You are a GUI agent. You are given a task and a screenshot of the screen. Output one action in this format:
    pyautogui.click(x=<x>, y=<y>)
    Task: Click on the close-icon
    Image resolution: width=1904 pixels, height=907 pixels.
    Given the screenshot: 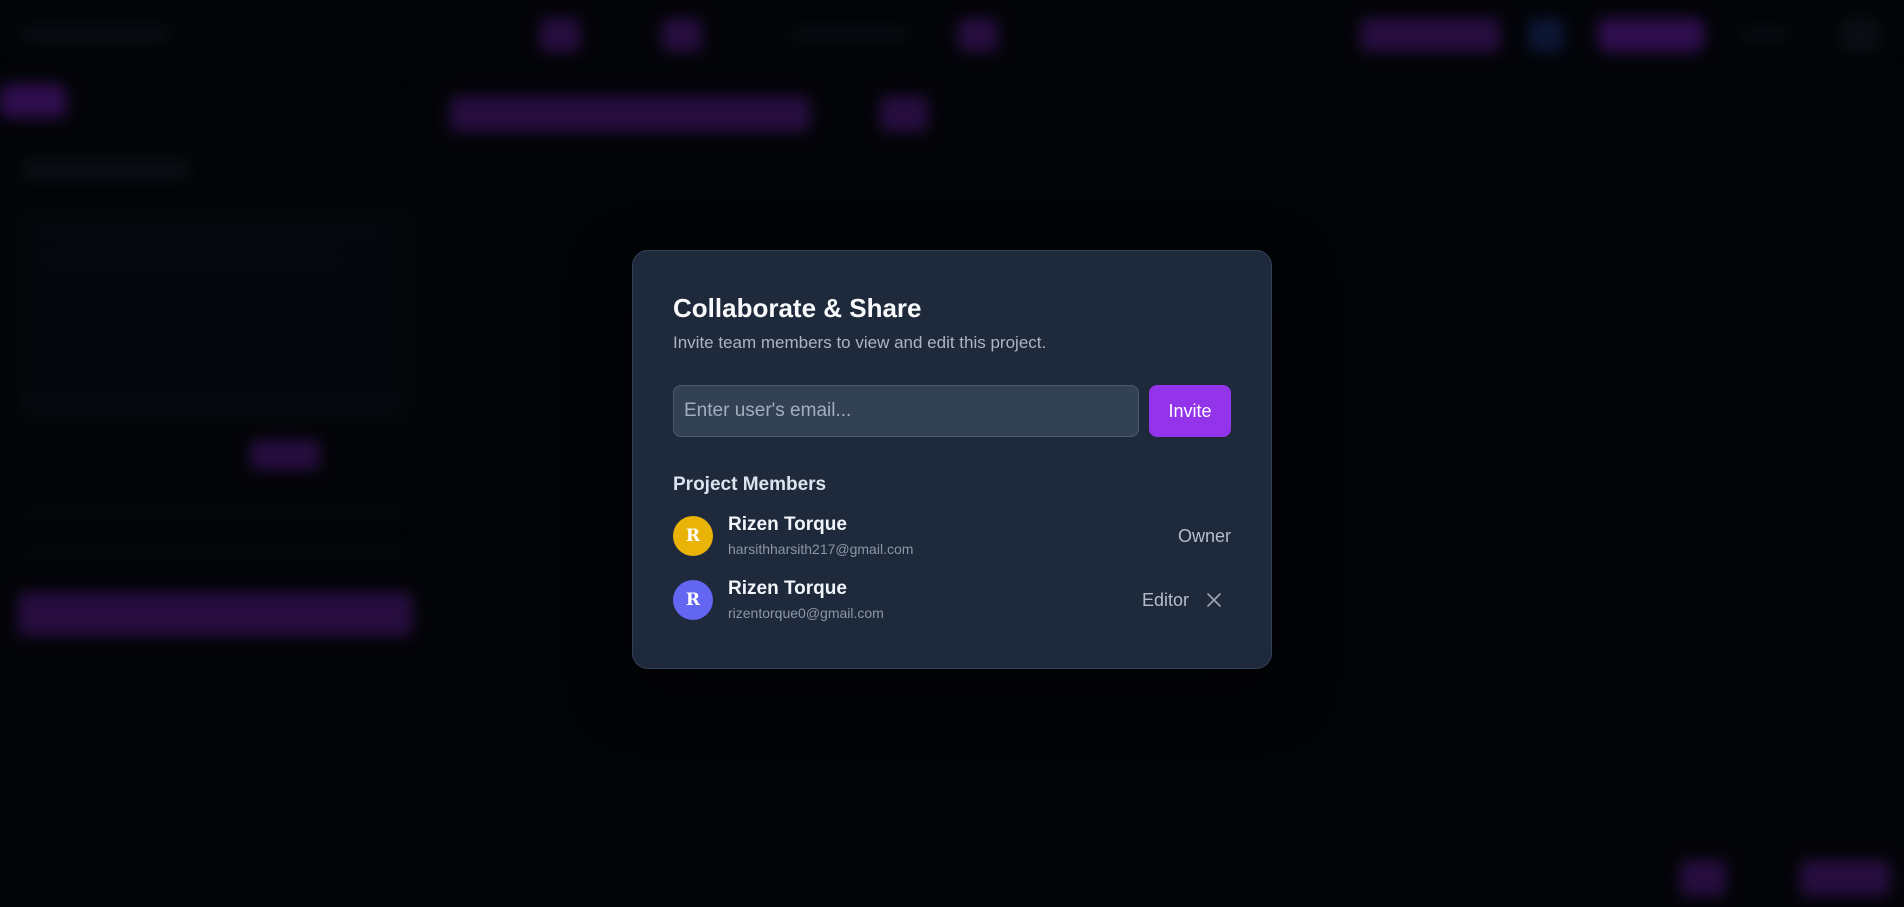 What is the action you would take?
    pyautogui.click(x=1214, y=600)
    